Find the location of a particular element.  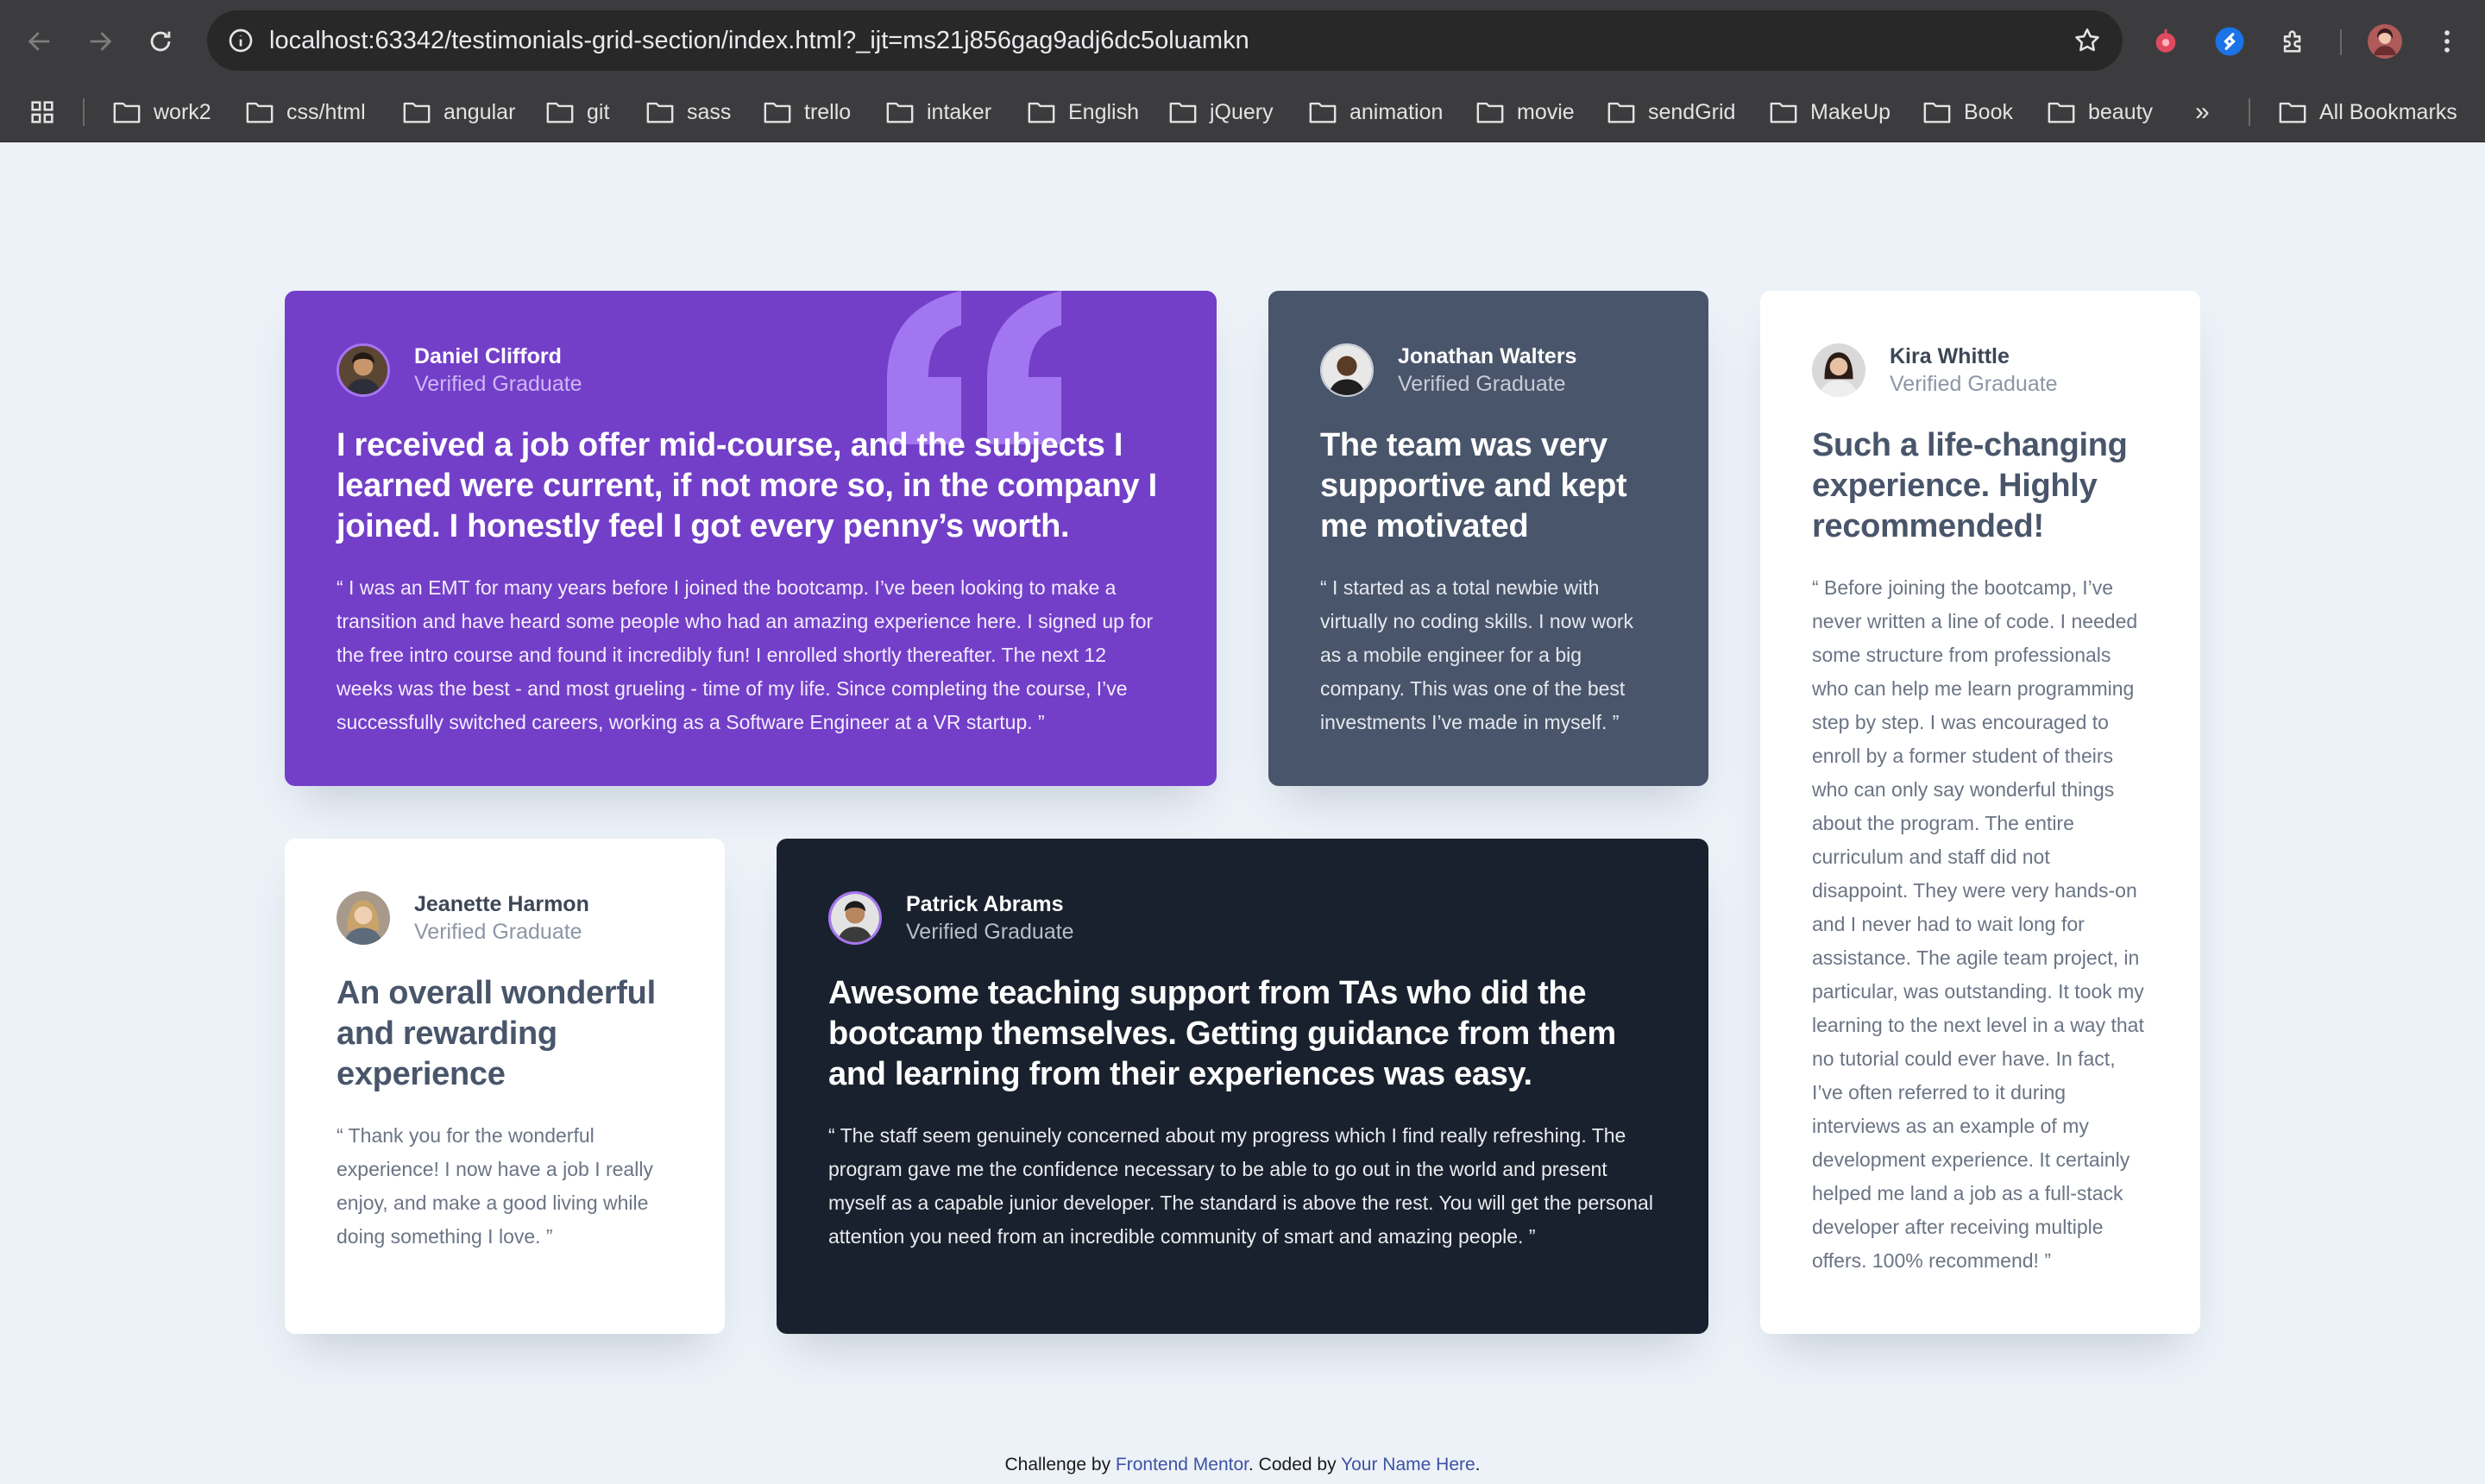

bookmark-star-icon is located at coordinates (2087, 40).